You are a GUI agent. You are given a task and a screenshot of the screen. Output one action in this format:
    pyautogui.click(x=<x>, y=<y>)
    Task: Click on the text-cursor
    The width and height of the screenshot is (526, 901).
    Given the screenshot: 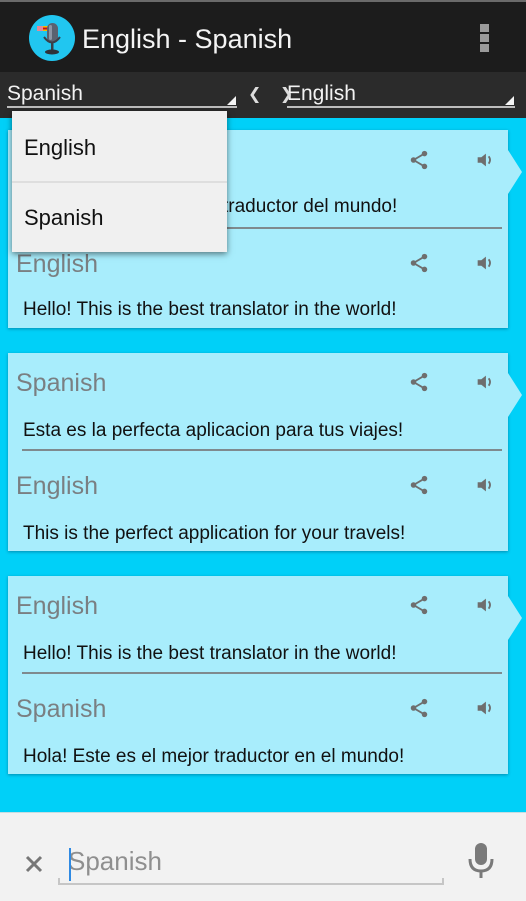 What is the action you would take?
    pyautogui.click(x=70, y=864)
    